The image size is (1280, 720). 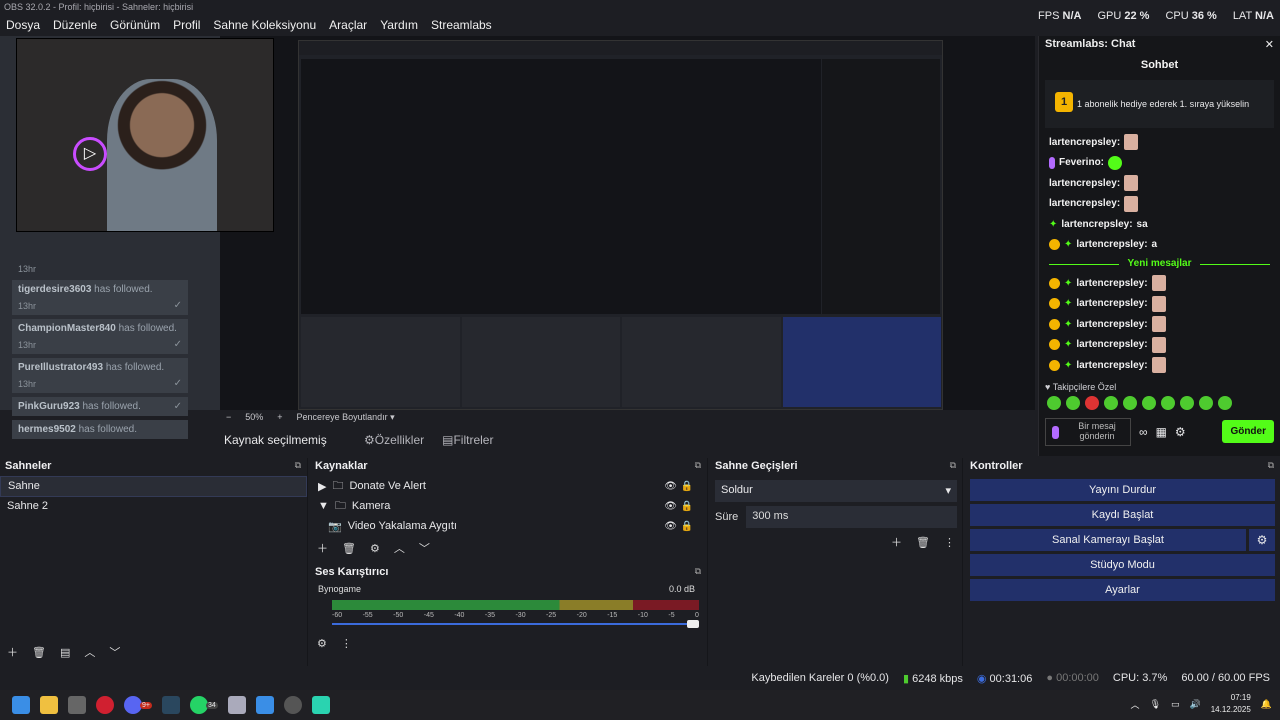 What do you see at coordinates (851, 517) in the screenshot?
I see `duration-input: 300 ms` at bounding box center [851, 517].